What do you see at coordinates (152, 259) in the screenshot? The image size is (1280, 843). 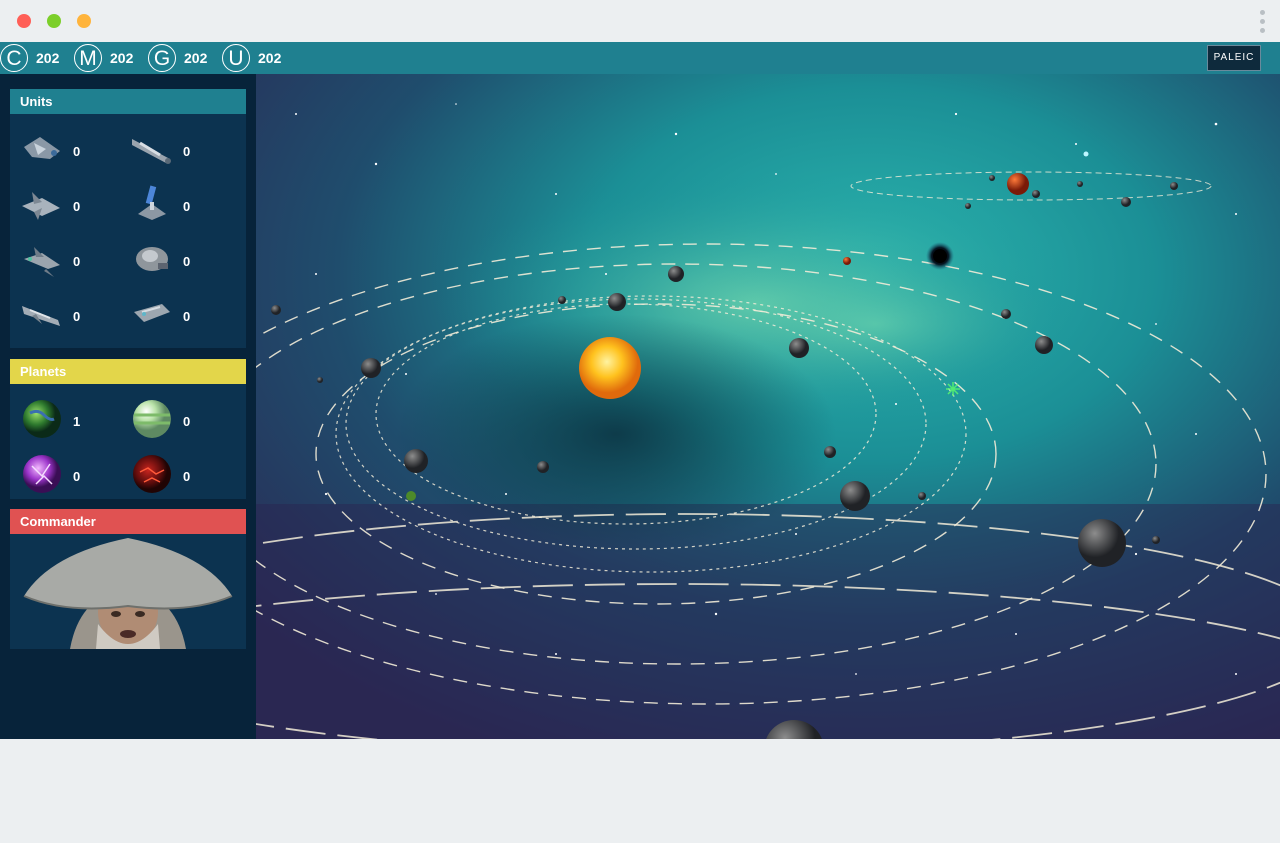 I see `freighter-ship-icon` at bounding box center [152, 259].